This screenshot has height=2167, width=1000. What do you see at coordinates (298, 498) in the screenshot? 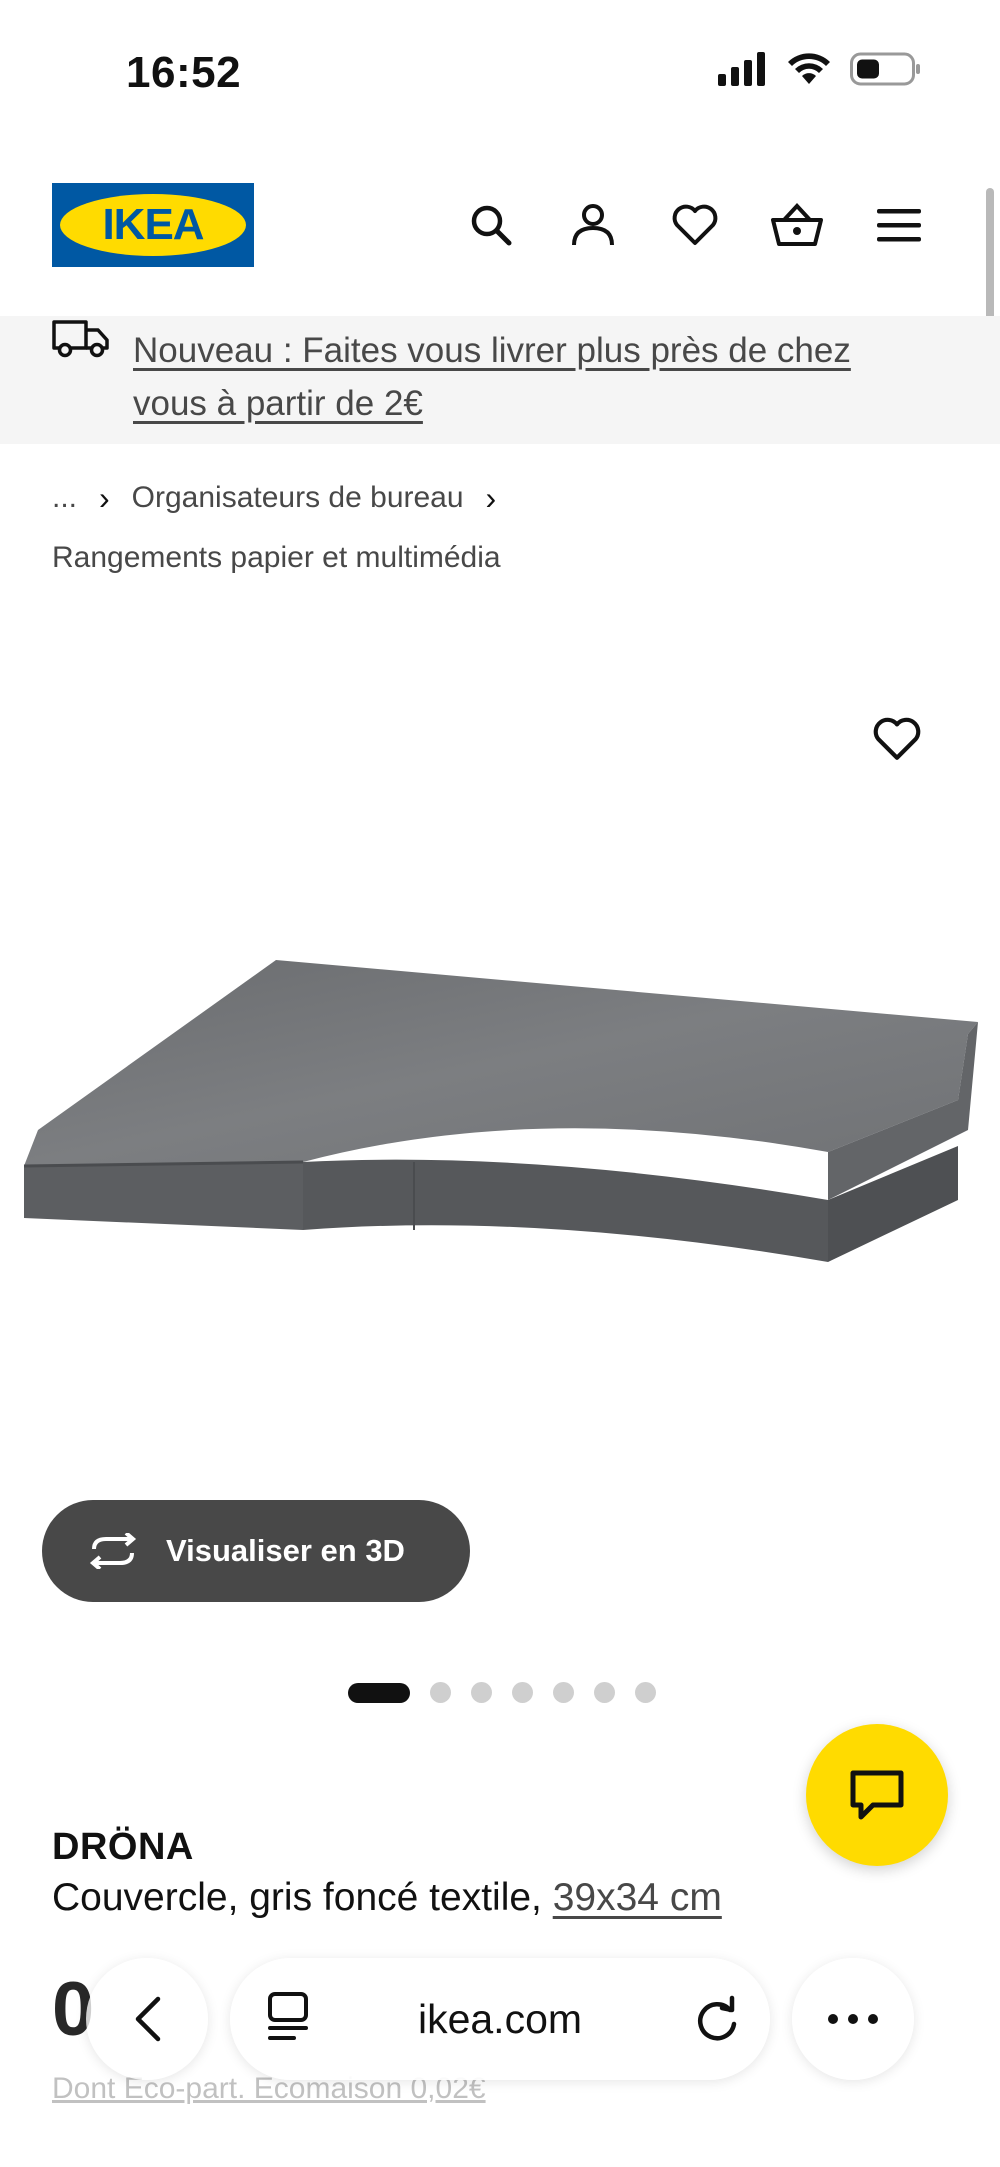
I see `breadcrumb-item-organisateurs: Organisateurs de bureau` at bounding box center [298, 498].